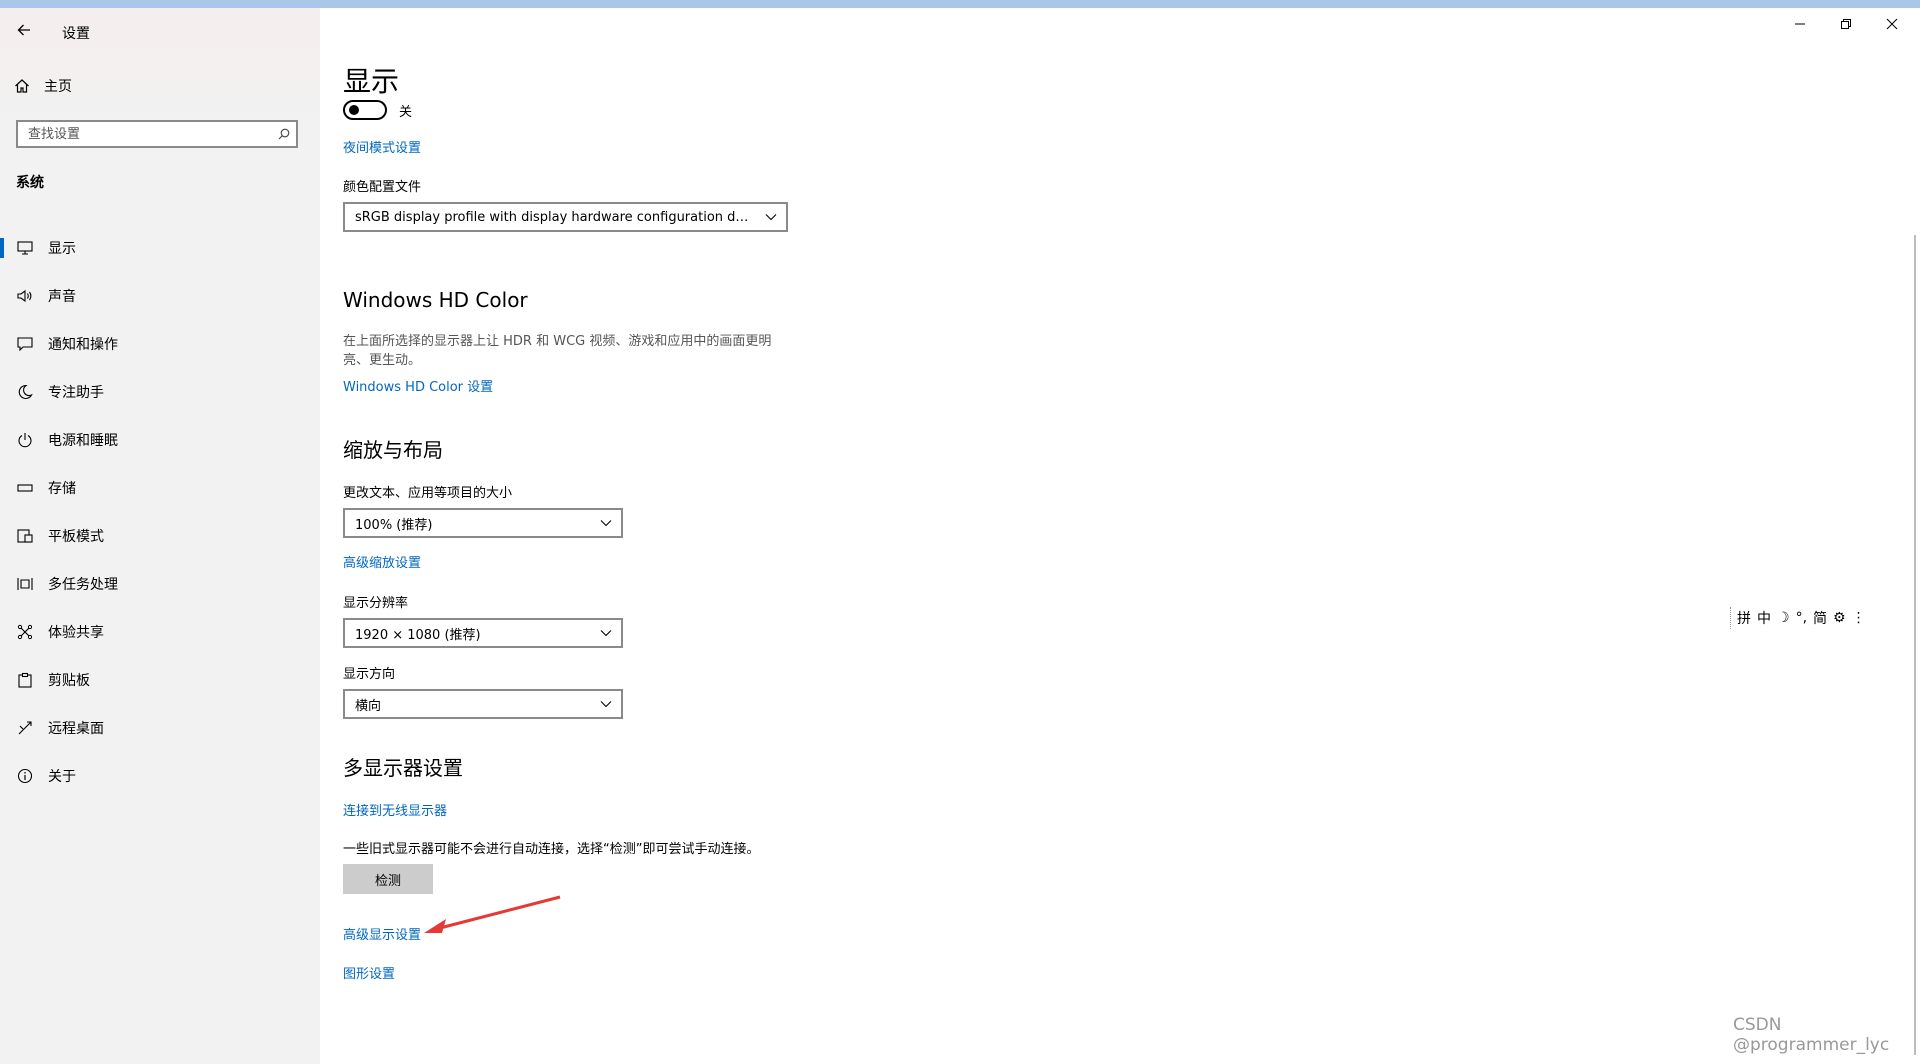  What do you see at coordinates (1820, 618) in the screenshot?
I see `ime-simplified-button: 简` at bounding box center [1820, 618].